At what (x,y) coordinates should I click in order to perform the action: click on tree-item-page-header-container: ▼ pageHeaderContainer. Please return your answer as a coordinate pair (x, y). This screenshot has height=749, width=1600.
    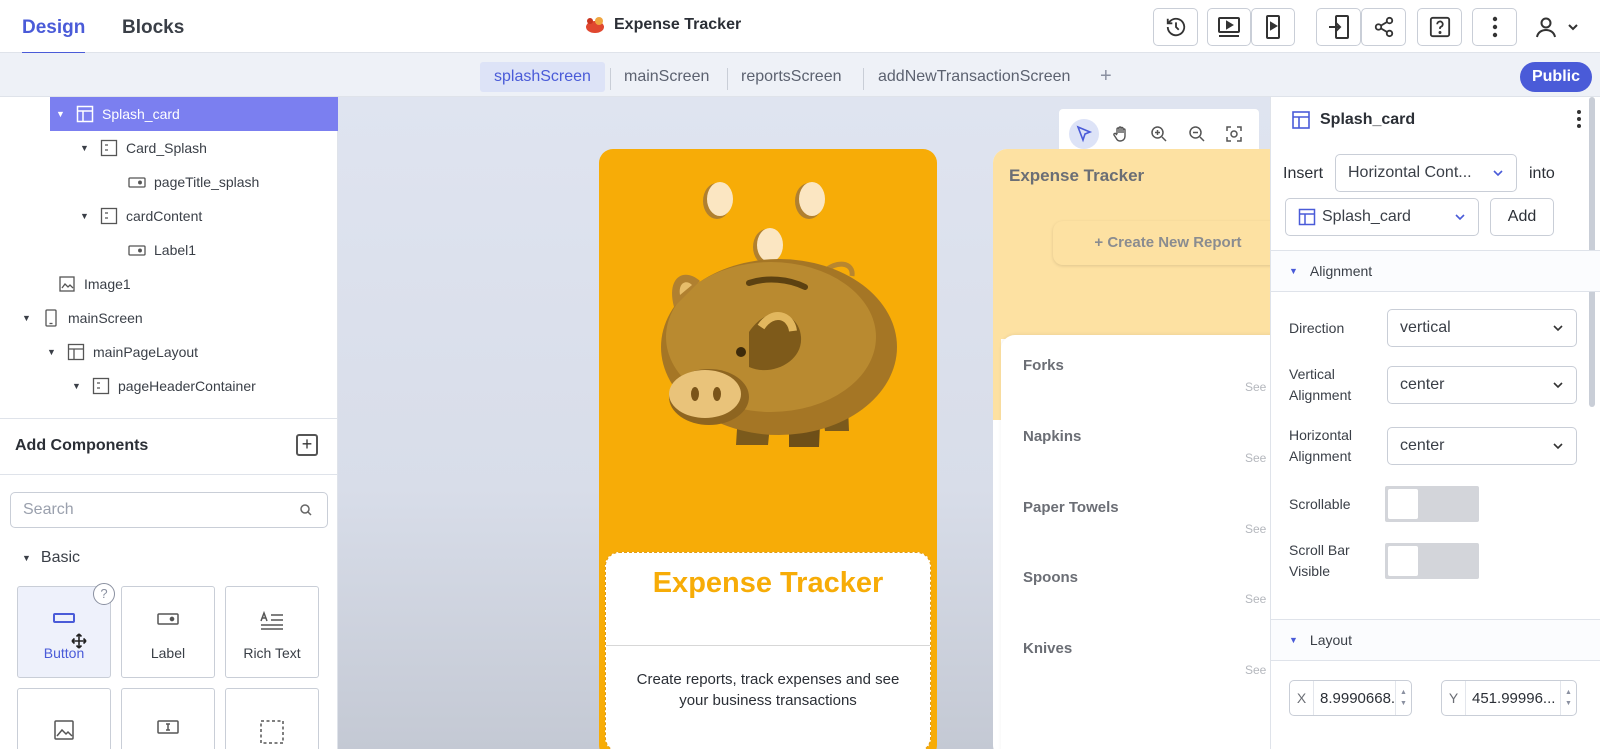
    Looking at the image, I should click on (164, 386).